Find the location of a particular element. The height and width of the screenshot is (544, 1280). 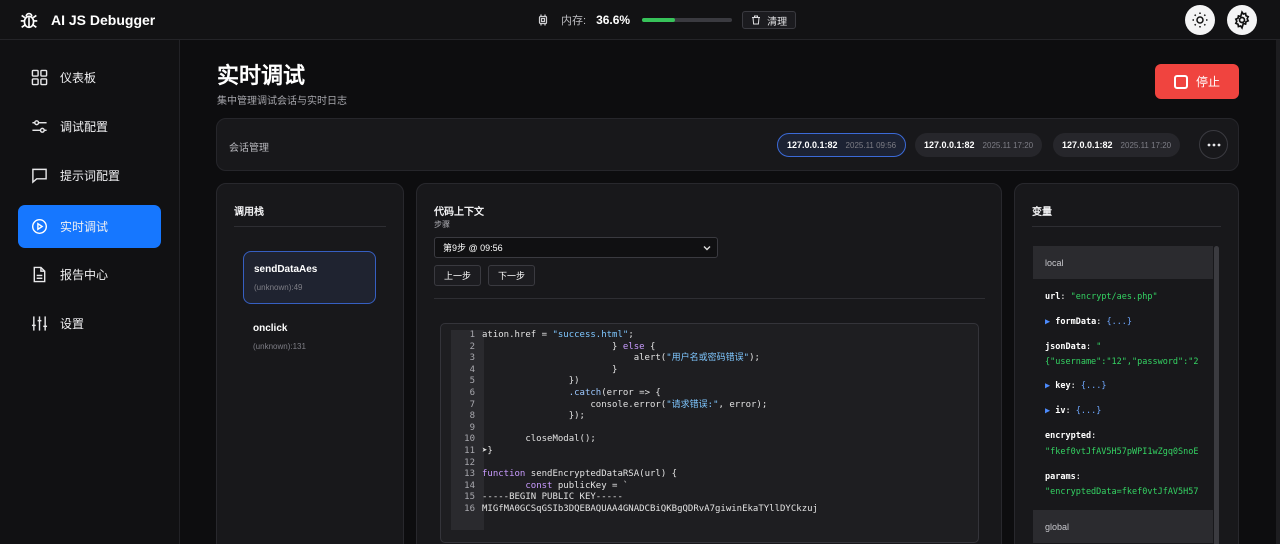

memory-indicator: 内存: 36.6% 清理 is located at coordinates (667, 20).